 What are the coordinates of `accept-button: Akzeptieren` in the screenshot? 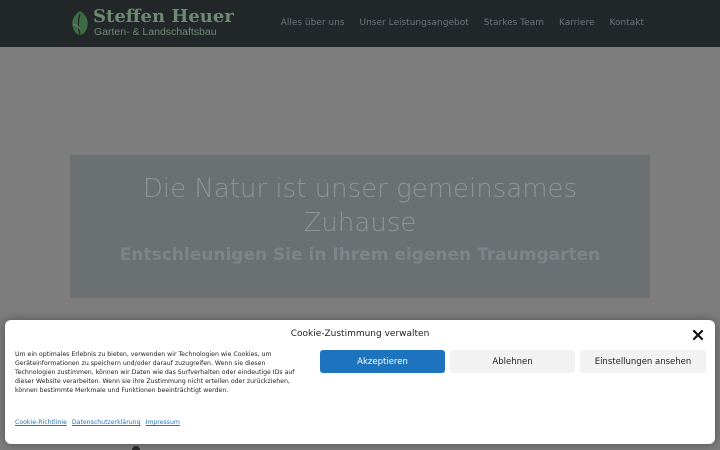 It's located at (382, 361).